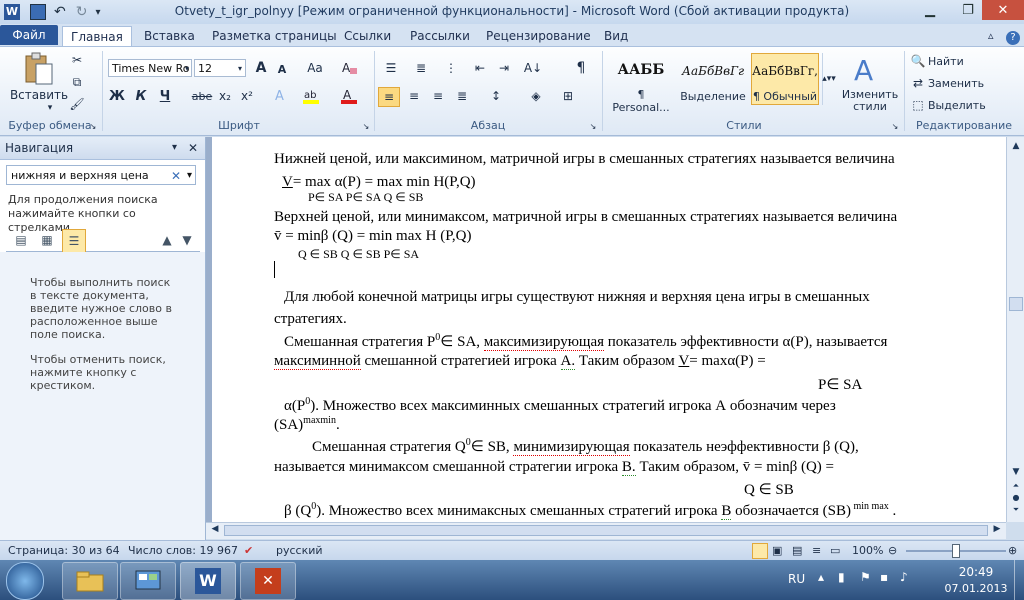  Describe the element at coordinates (64, 550) in the screenshot. I see `page-indicator: Страница: 30 из 64` at that location.